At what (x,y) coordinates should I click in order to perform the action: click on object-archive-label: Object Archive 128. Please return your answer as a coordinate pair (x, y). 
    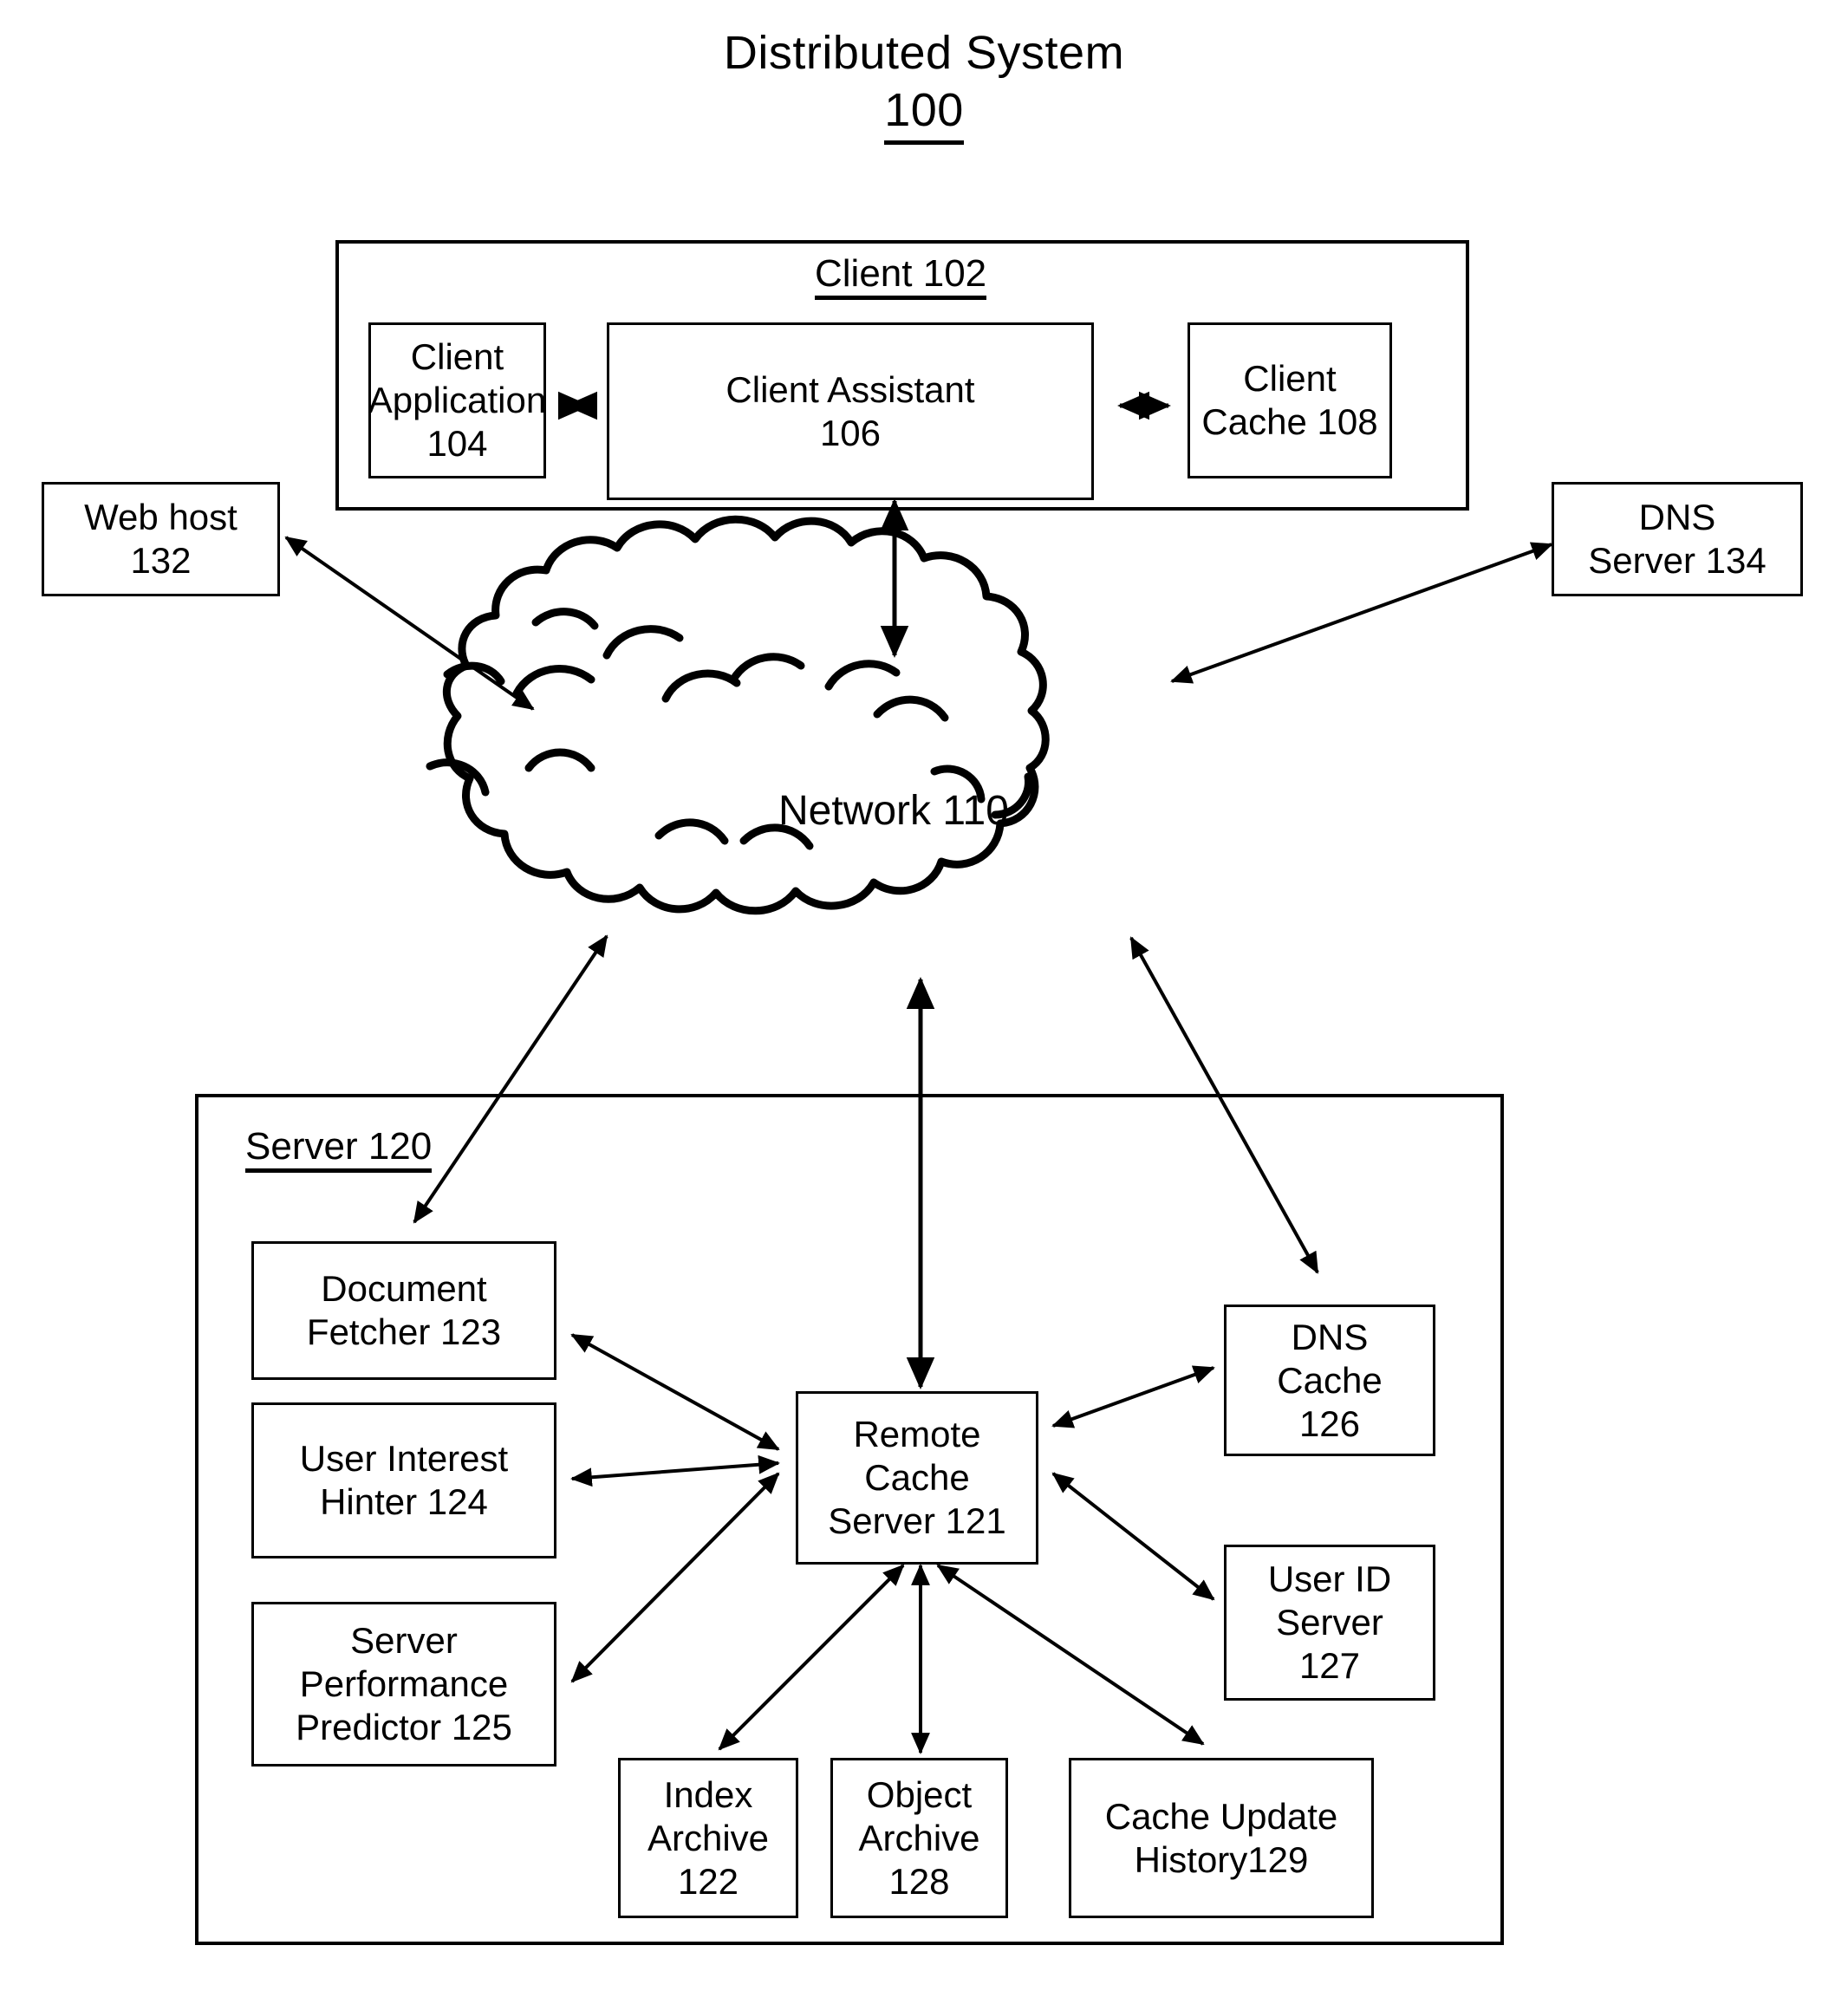
    Looking at the image, I should click on (919, 1837).